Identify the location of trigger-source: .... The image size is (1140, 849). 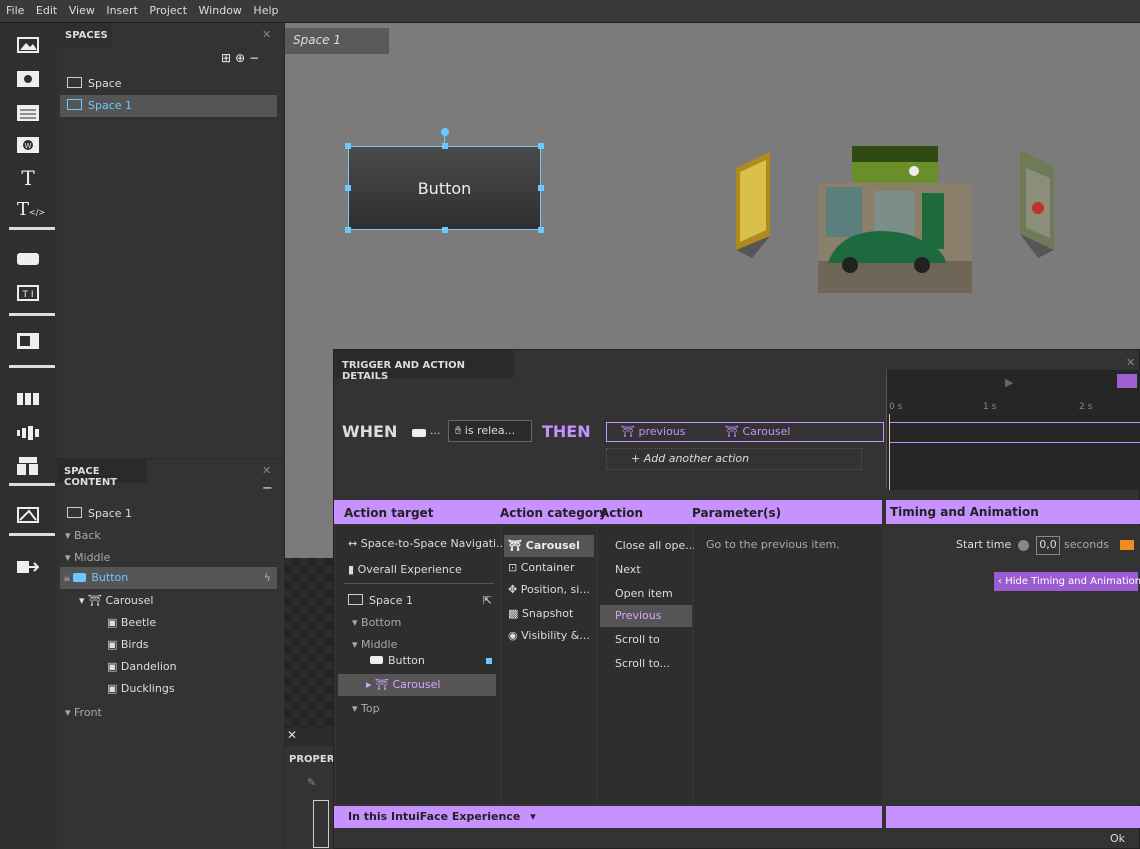
(435, 430).